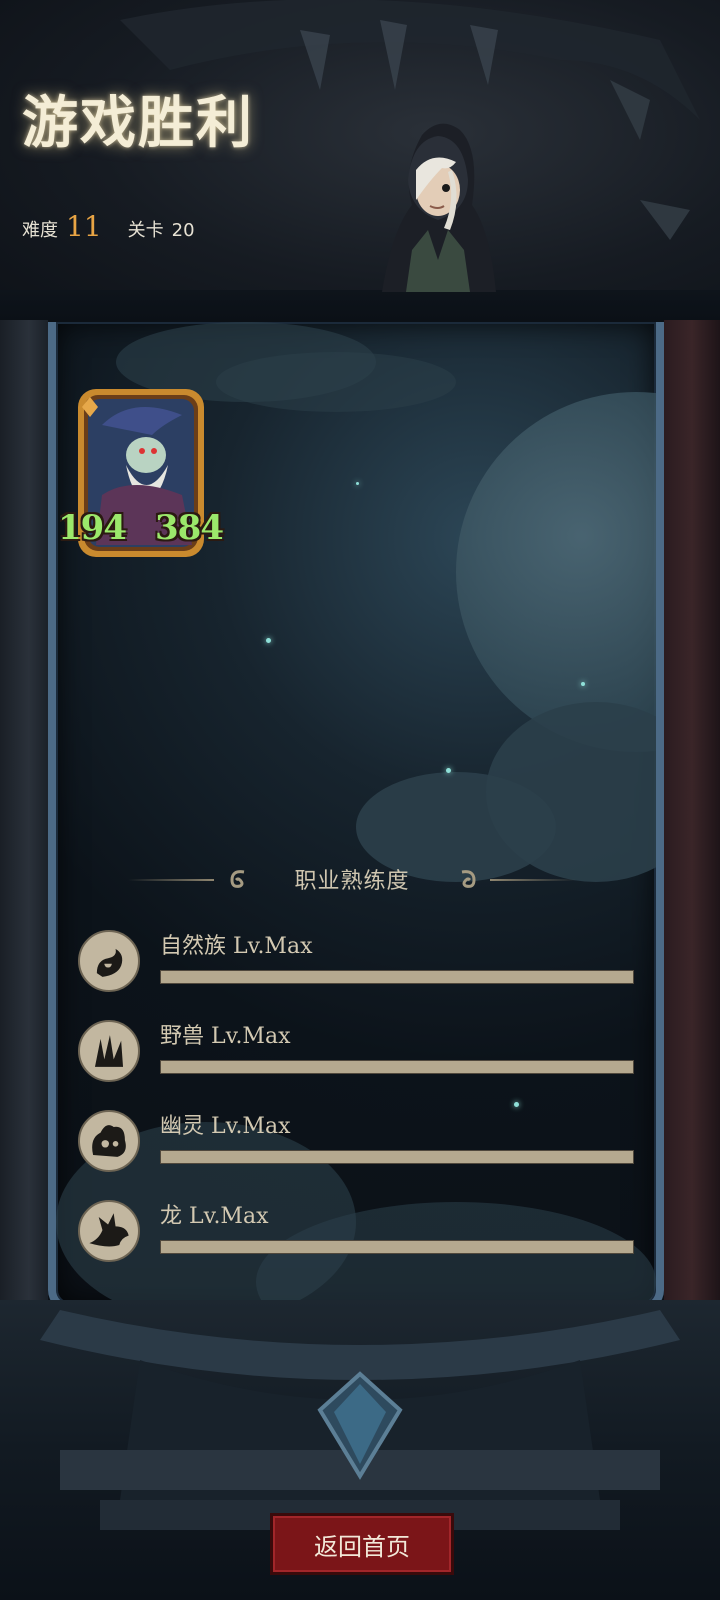 This screenshot has width=720, height=1600. I want to click on proficiency-label: 龙 Lv.Max, so click(214, 1214).